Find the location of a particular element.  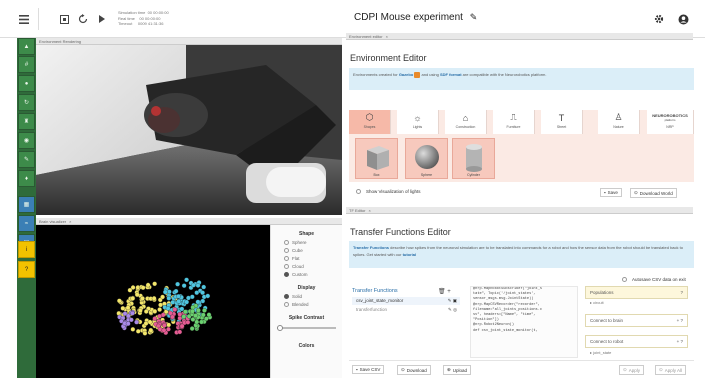

colors-header: Colors is located at coordinates (306, 346).